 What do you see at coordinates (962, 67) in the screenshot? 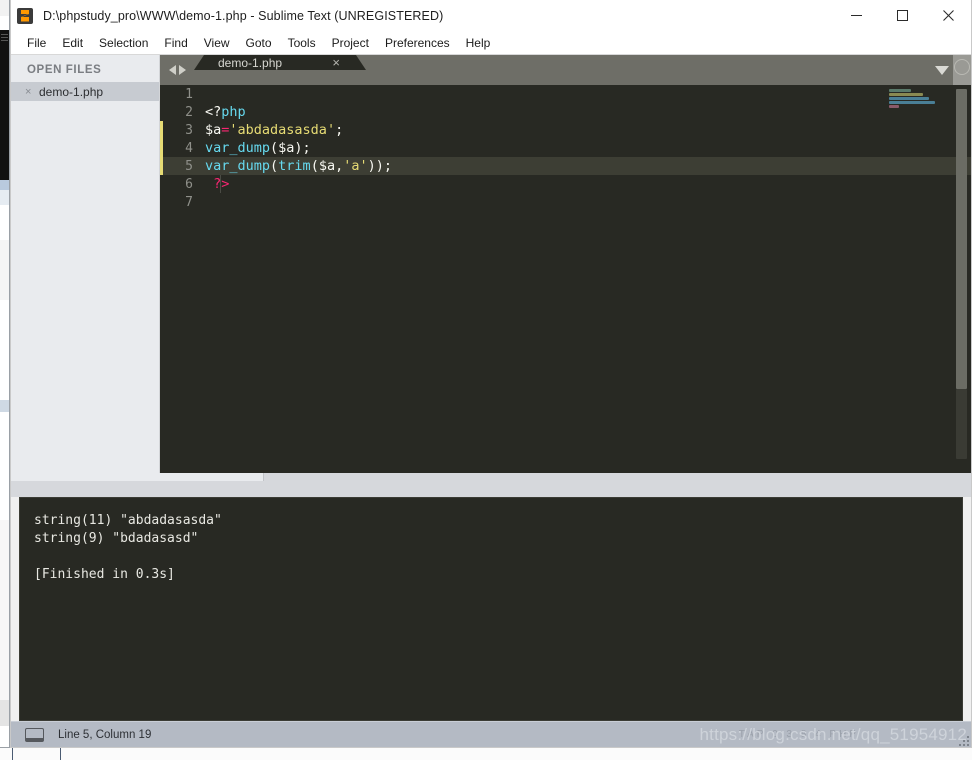
I see `tab-bar-circle-icon` at bounding box center [962, 67].